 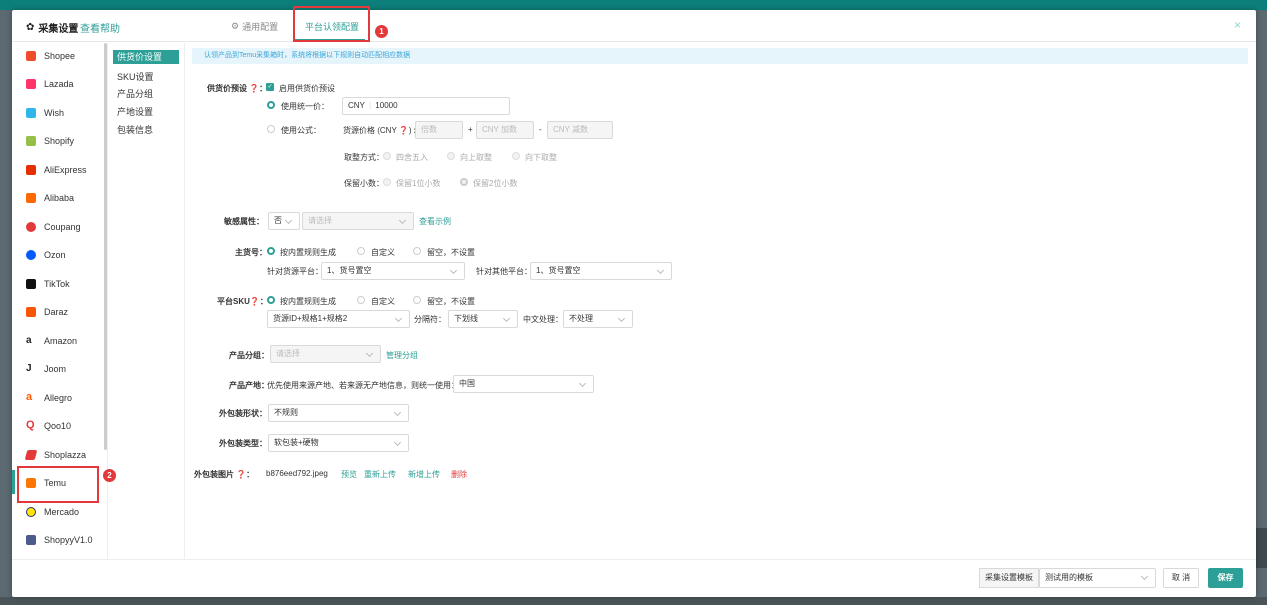 I want to click on chinese-handling-label: 中文处理：, so click(x=543, y=319).